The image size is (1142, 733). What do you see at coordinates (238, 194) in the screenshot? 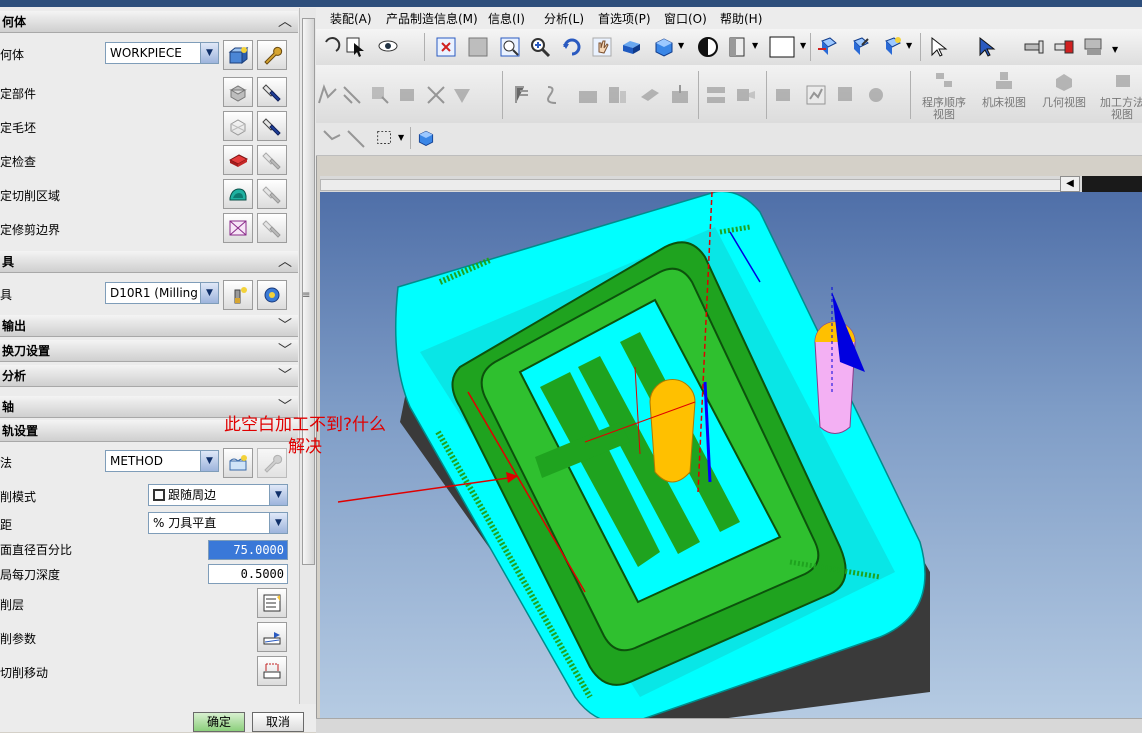
I see `select-cut-area-button` at bounding box center [238, 194].